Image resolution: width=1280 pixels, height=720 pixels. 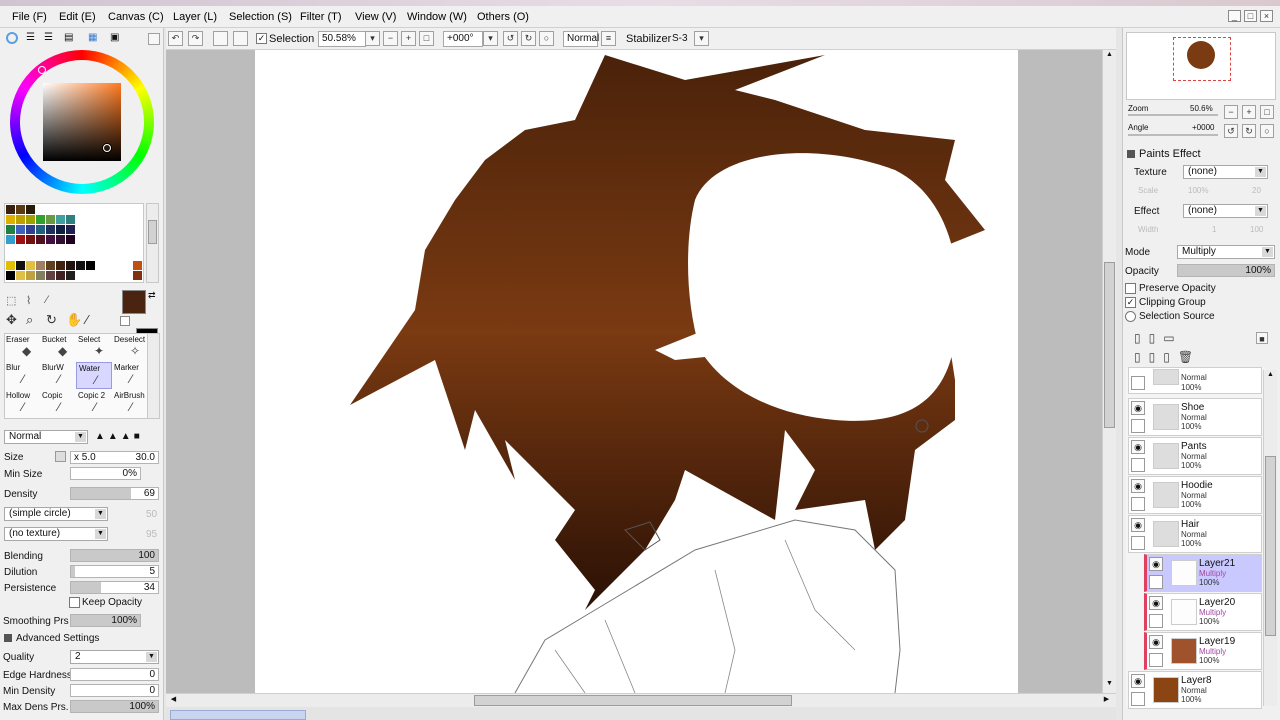 I want to click on zoom-reset-icon: □, so click(x=426, y=38).